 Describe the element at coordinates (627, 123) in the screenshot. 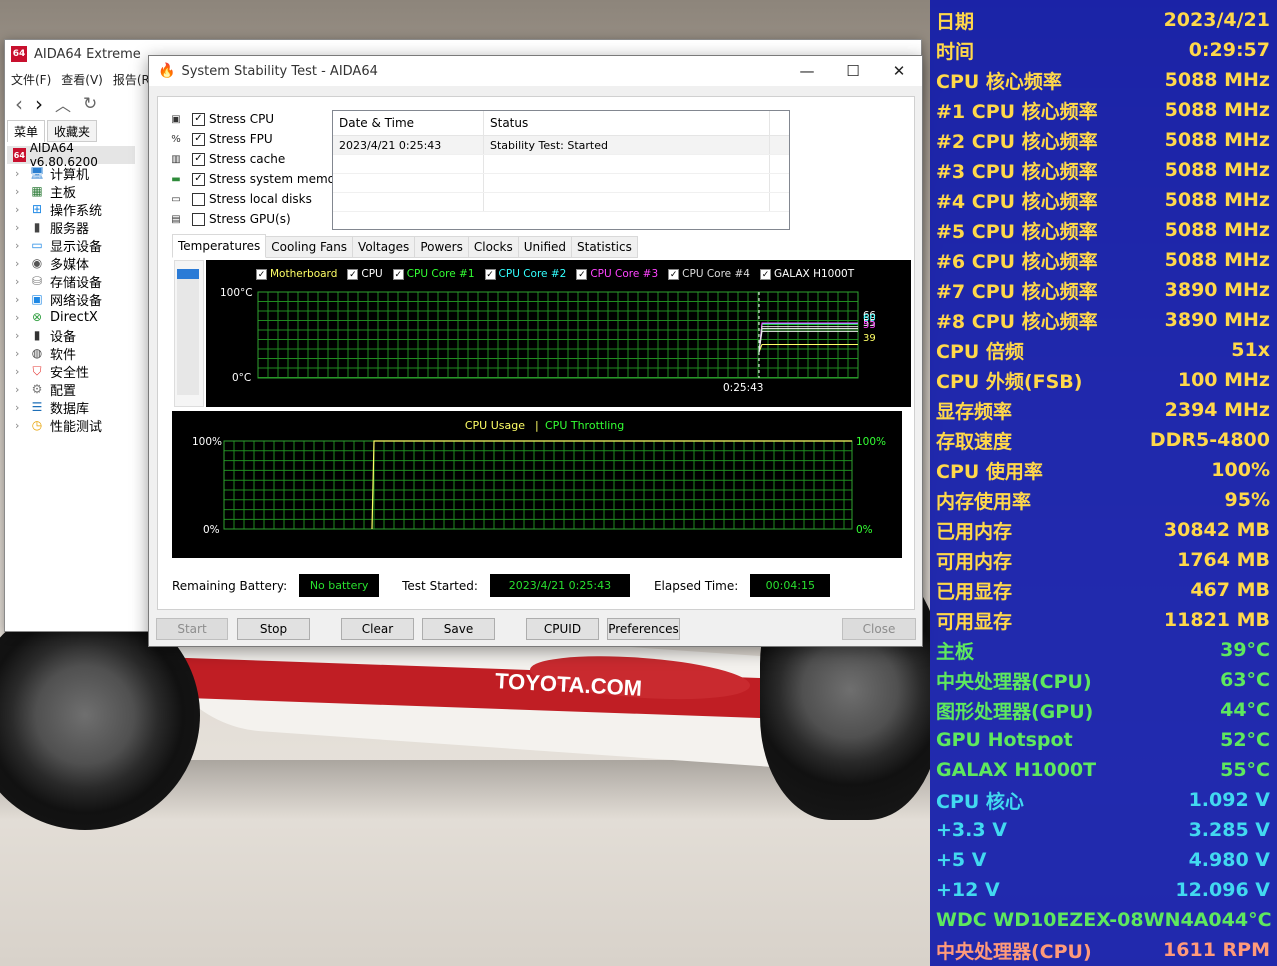

I see `col-status: Status` at that location.